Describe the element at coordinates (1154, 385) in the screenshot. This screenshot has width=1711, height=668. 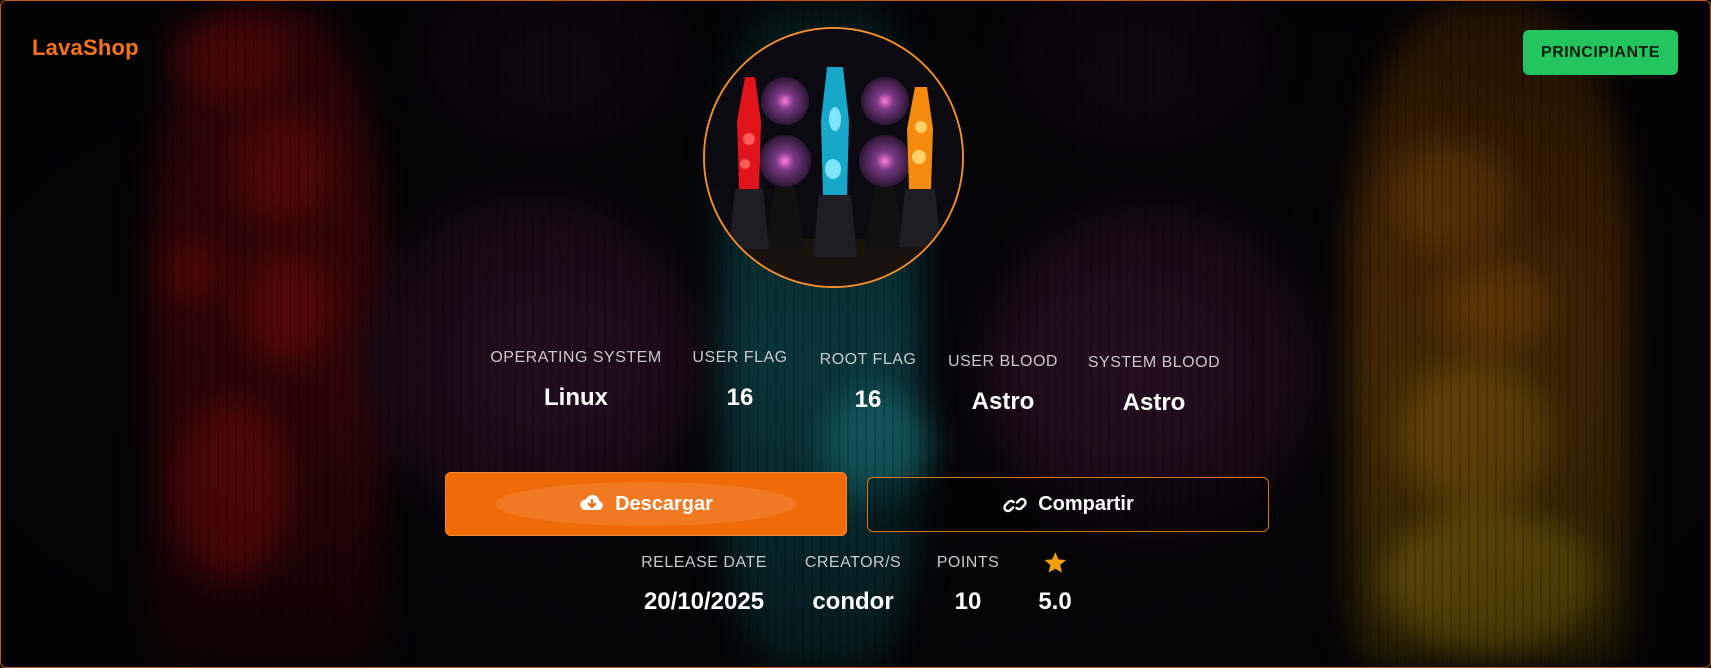
I see `stat-system-blood: SYSTEM BLOOD Astro` at that location.